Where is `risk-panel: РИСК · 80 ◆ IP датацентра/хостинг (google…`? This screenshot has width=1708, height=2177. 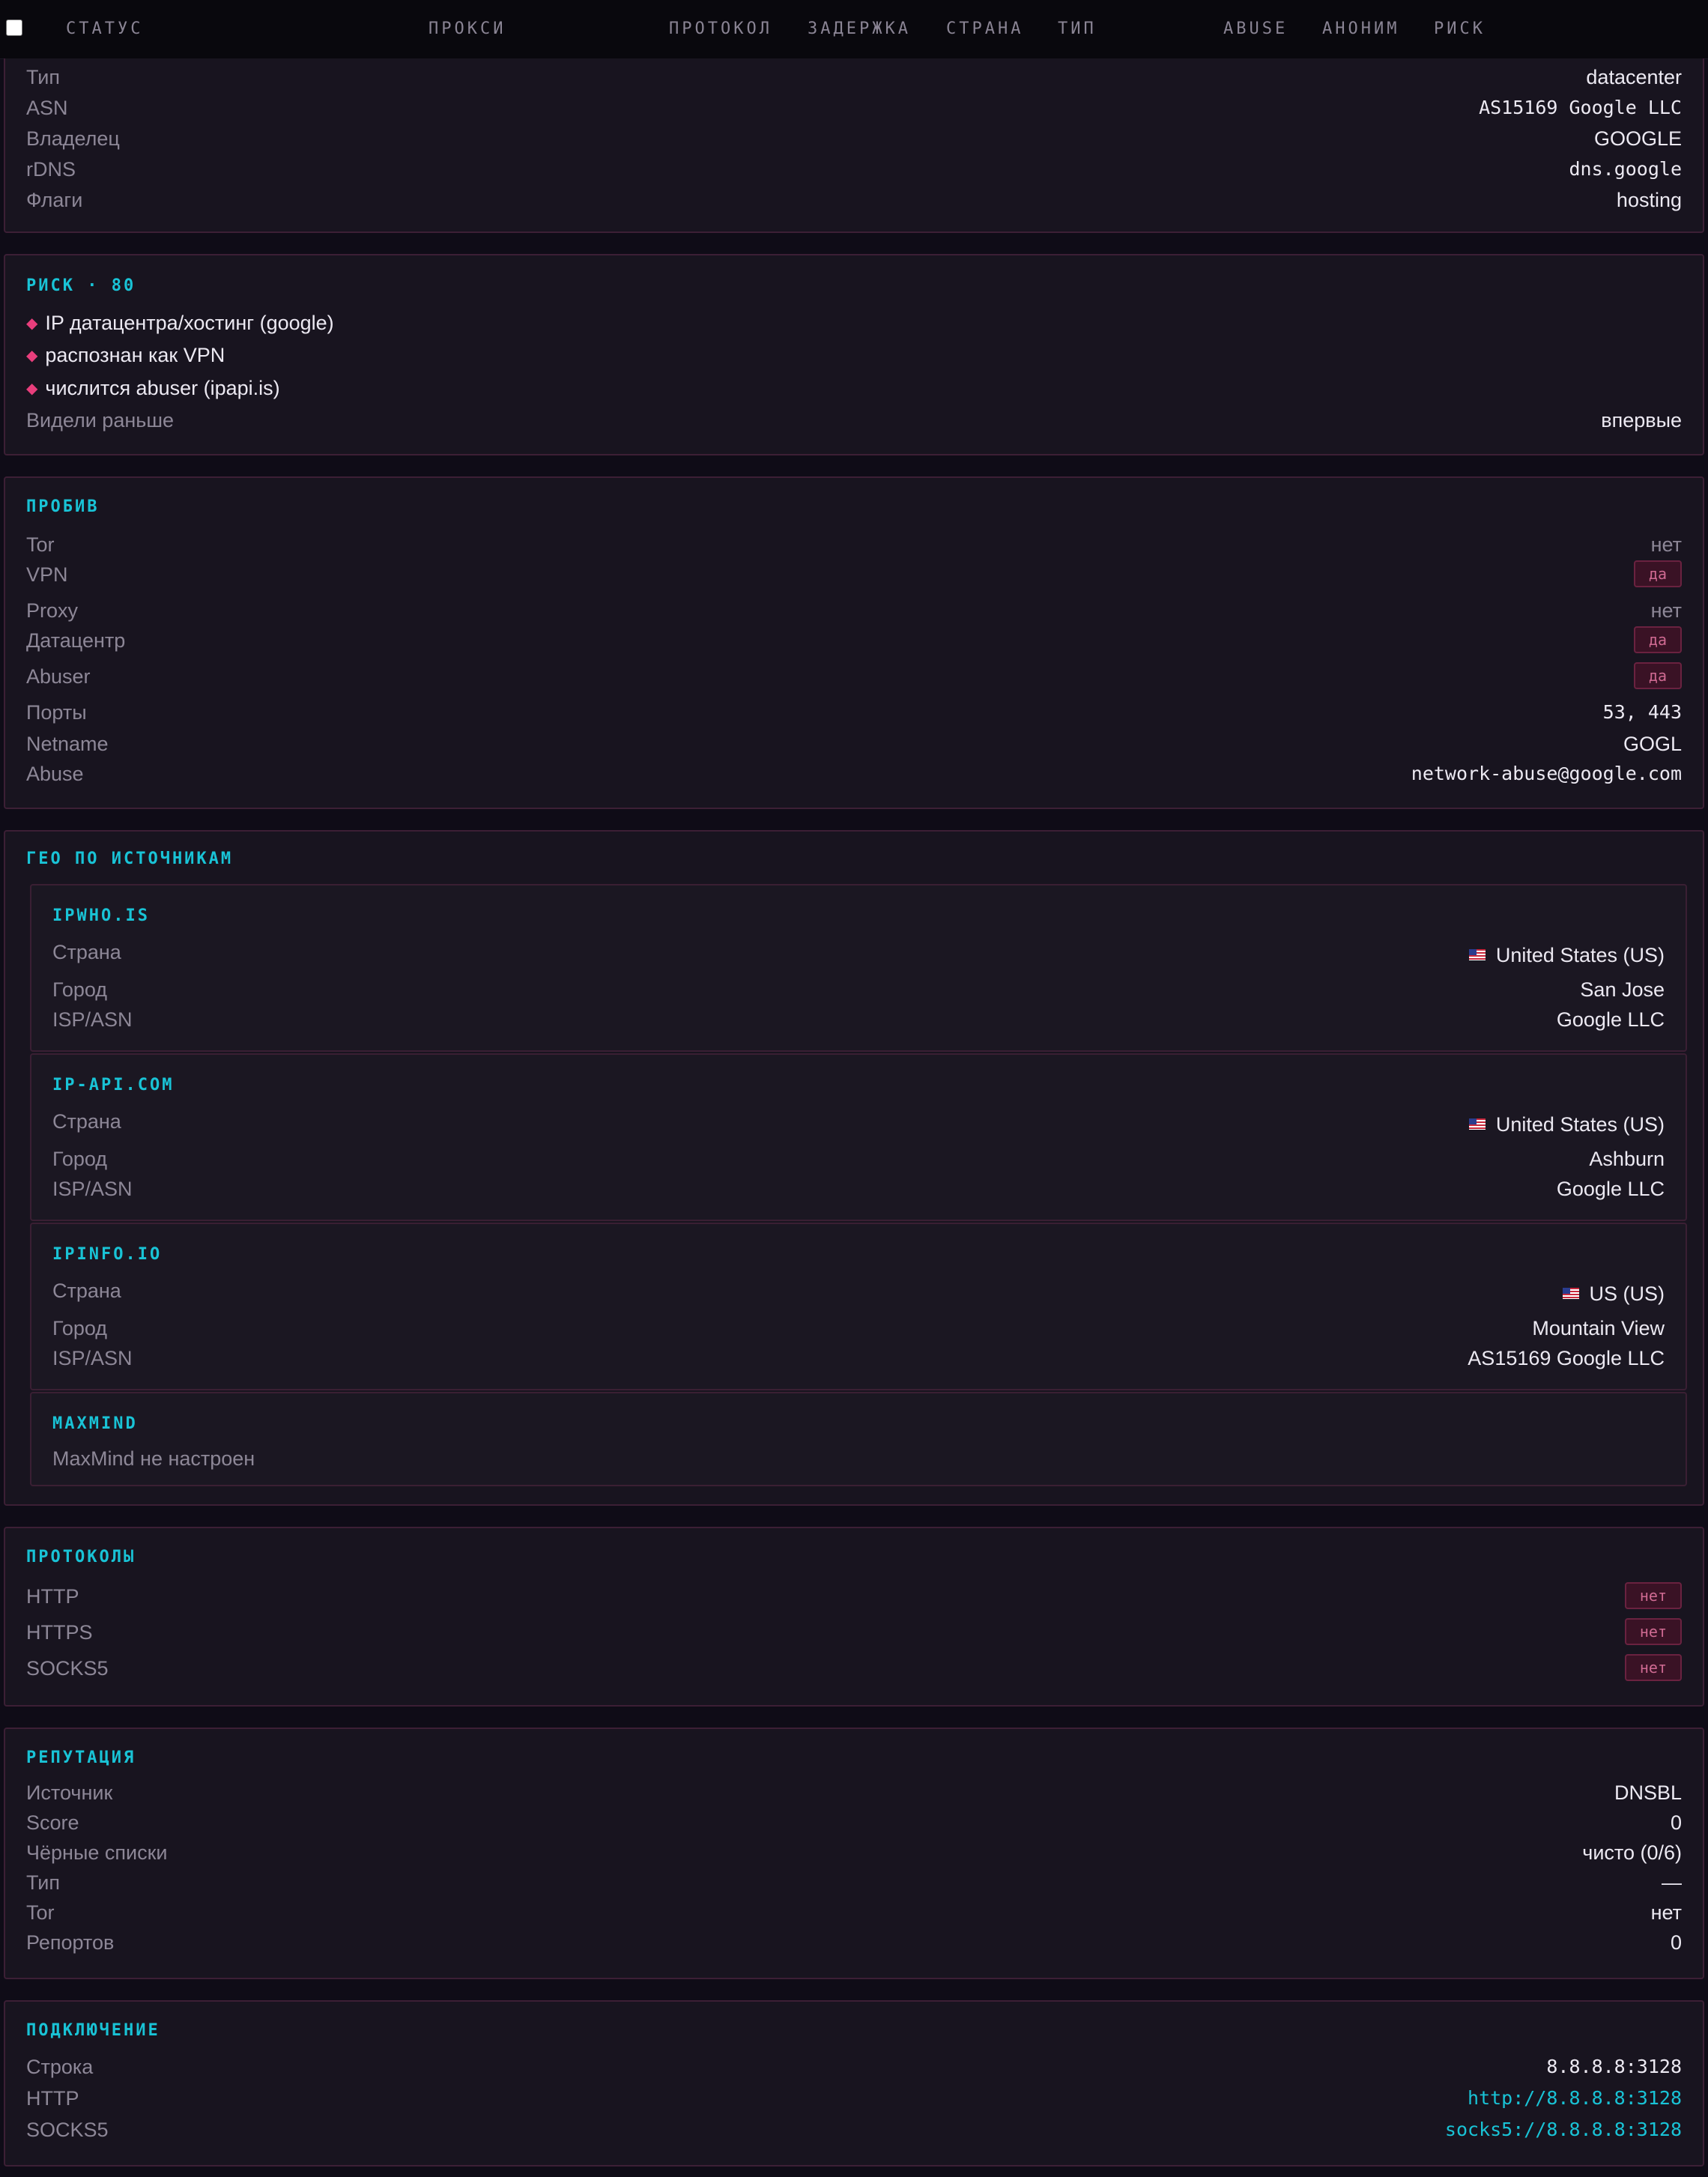
risk-panel: РИСК · 80 ◆ IP датацентра/хостинг (google… is located at coordinates (854, 354).